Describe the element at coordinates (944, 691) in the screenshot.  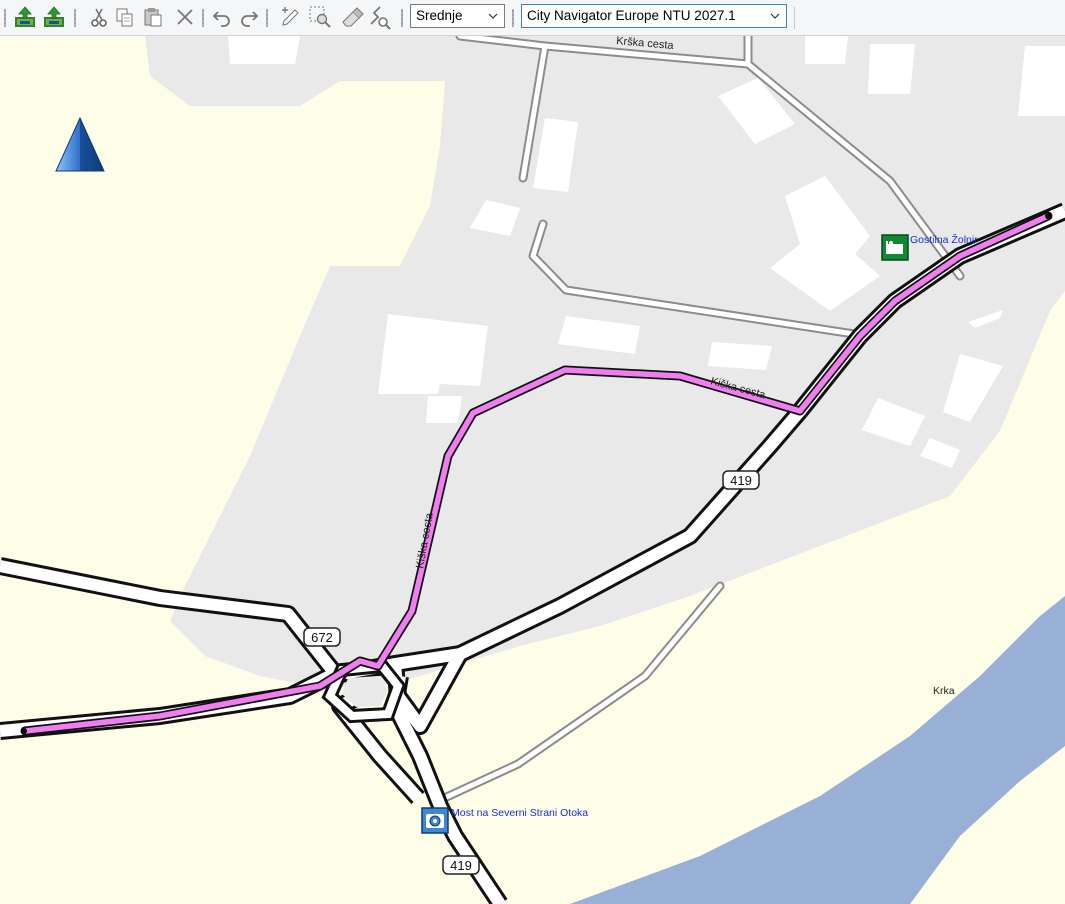
I see `water-label-krka: Krka` at that location.